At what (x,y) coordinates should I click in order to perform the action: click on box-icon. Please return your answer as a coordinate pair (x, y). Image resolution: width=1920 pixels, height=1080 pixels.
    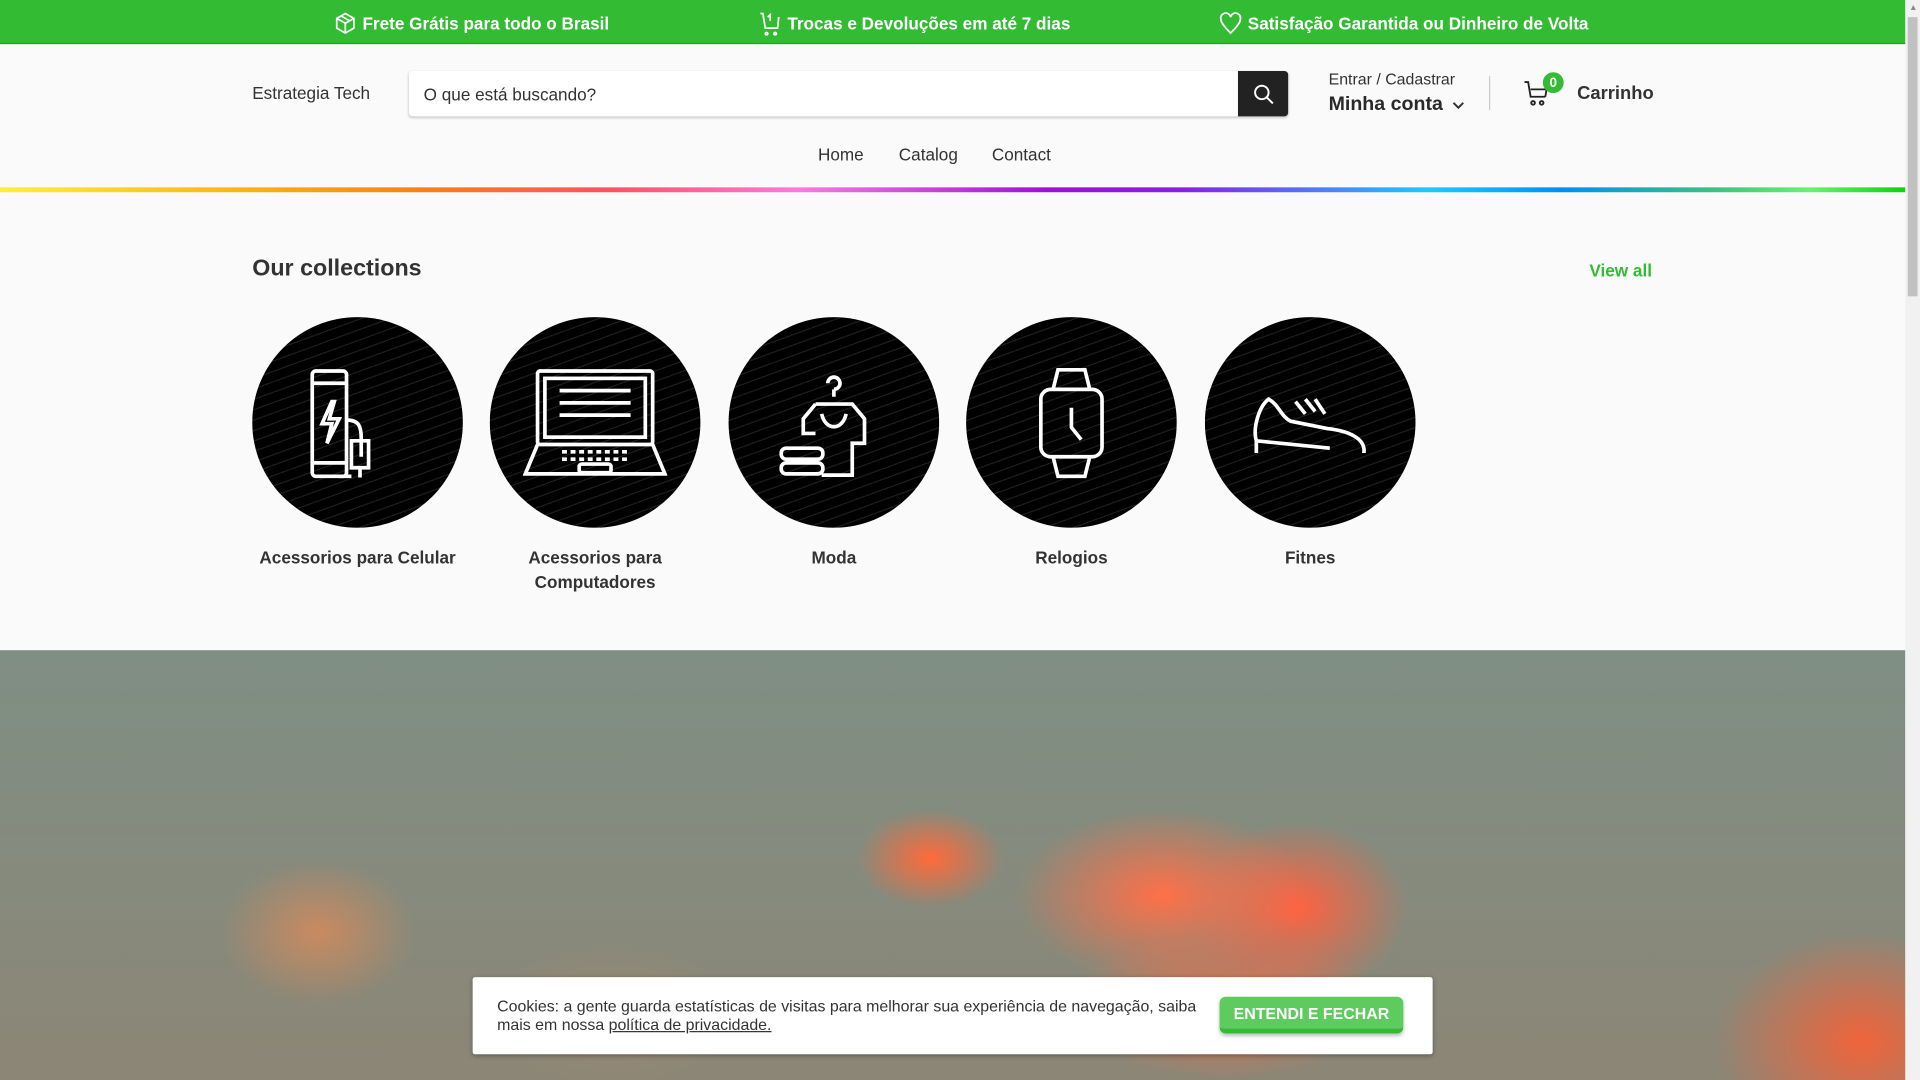
    Looking at the image, I should click on (345, 23).